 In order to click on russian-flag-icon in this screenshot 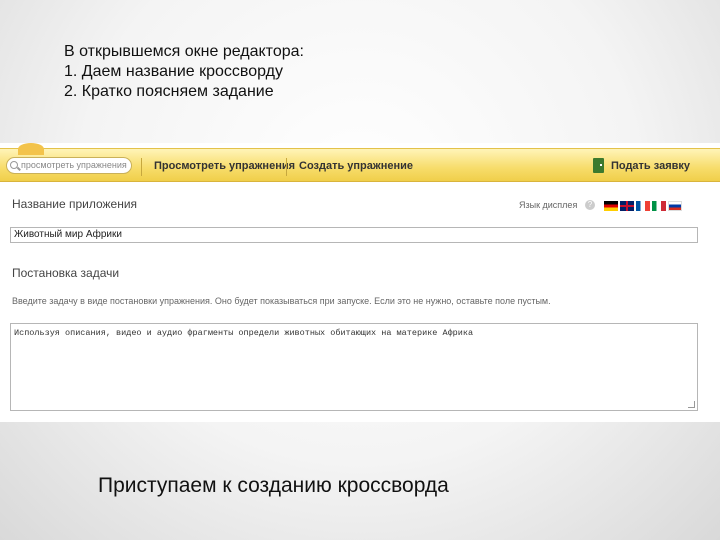, I will do `click(675, 206)`.